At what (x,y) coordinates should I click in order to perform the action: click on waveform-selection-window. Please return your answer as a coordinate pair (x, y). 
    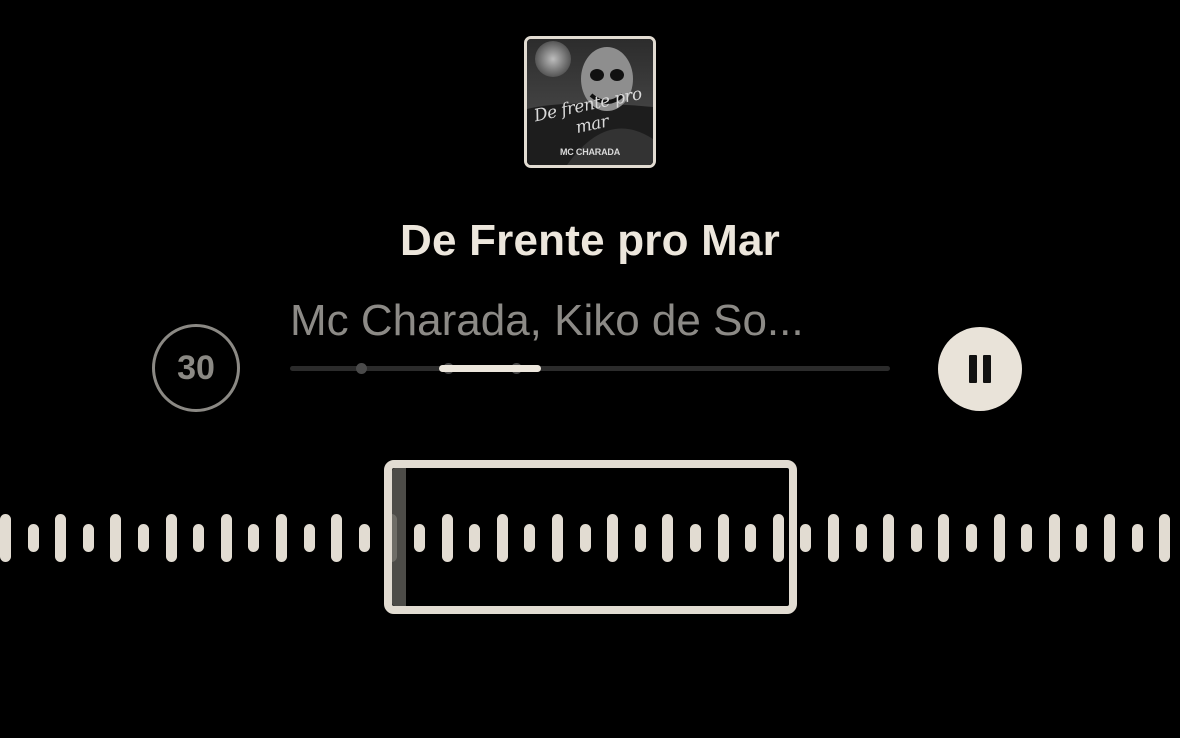
    Looking at the image, I should click on (590, 537).